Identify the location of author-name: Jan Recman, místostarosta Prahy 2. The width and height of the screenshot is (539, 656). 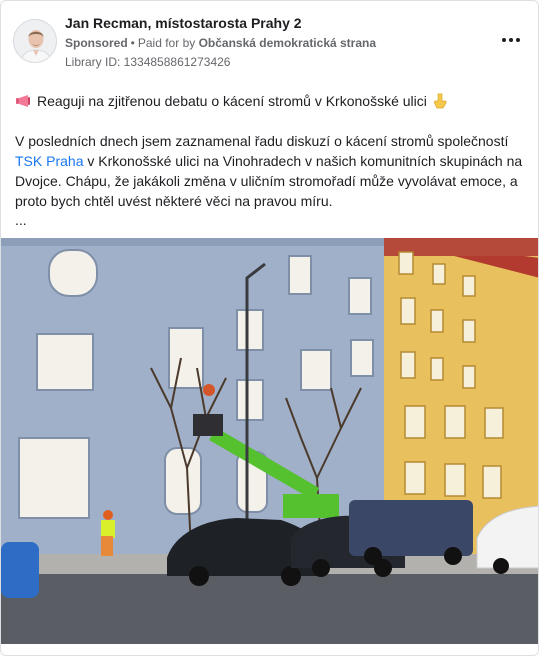
(183, 23).